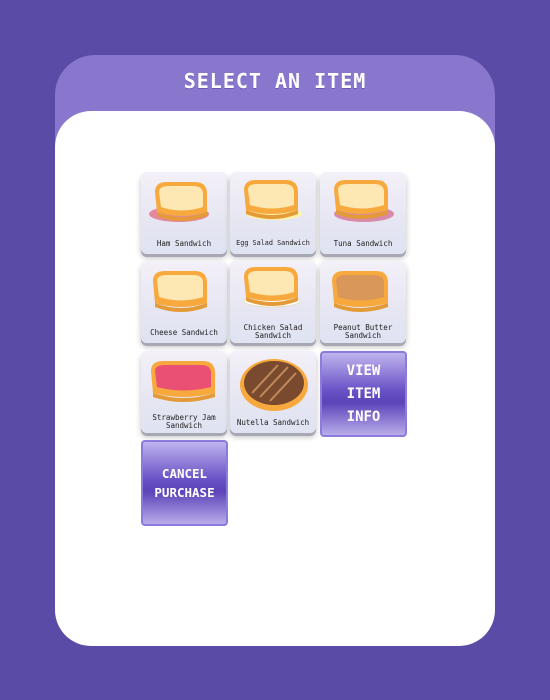 The height and width of the screenshot is (700, 550). What do you see at coordinates (363, 243) in the screenshot?
I see `item-label: Tuna Sandwich` at bounding box center [363, 243].